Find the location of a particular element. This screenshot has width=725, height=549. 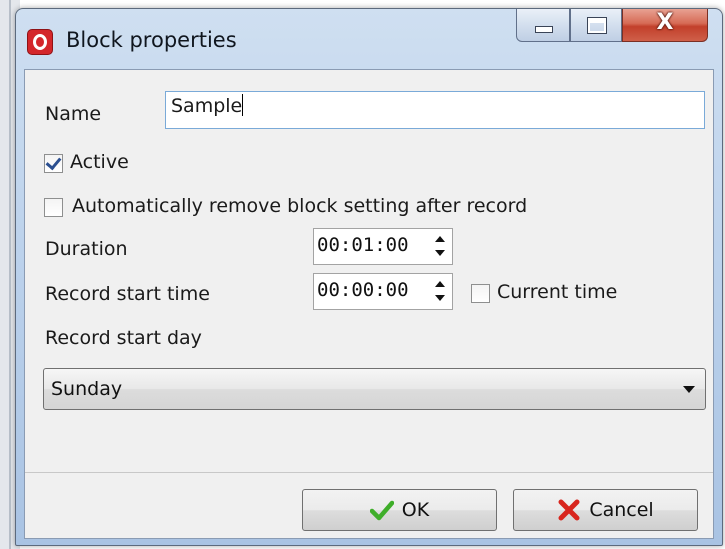

minimize-button is located at coordinates (543, 25).